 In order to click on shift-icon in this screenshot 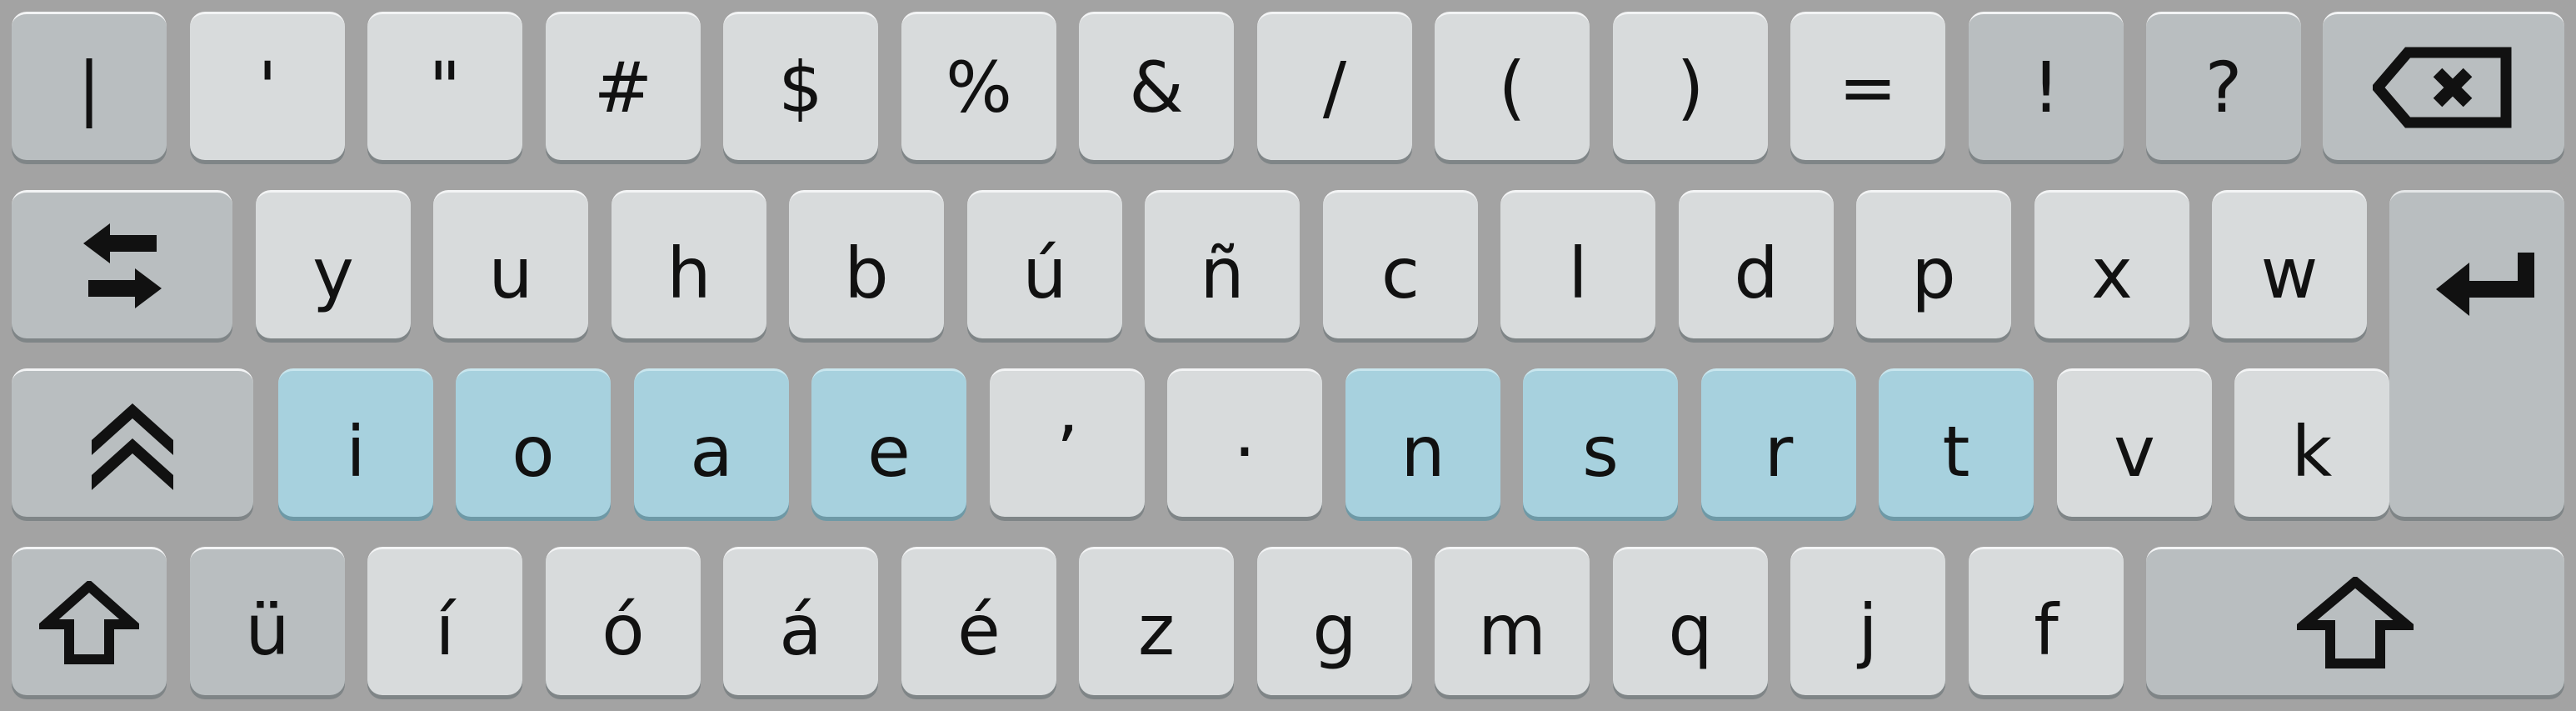, I will do `click(2355, 622)`.